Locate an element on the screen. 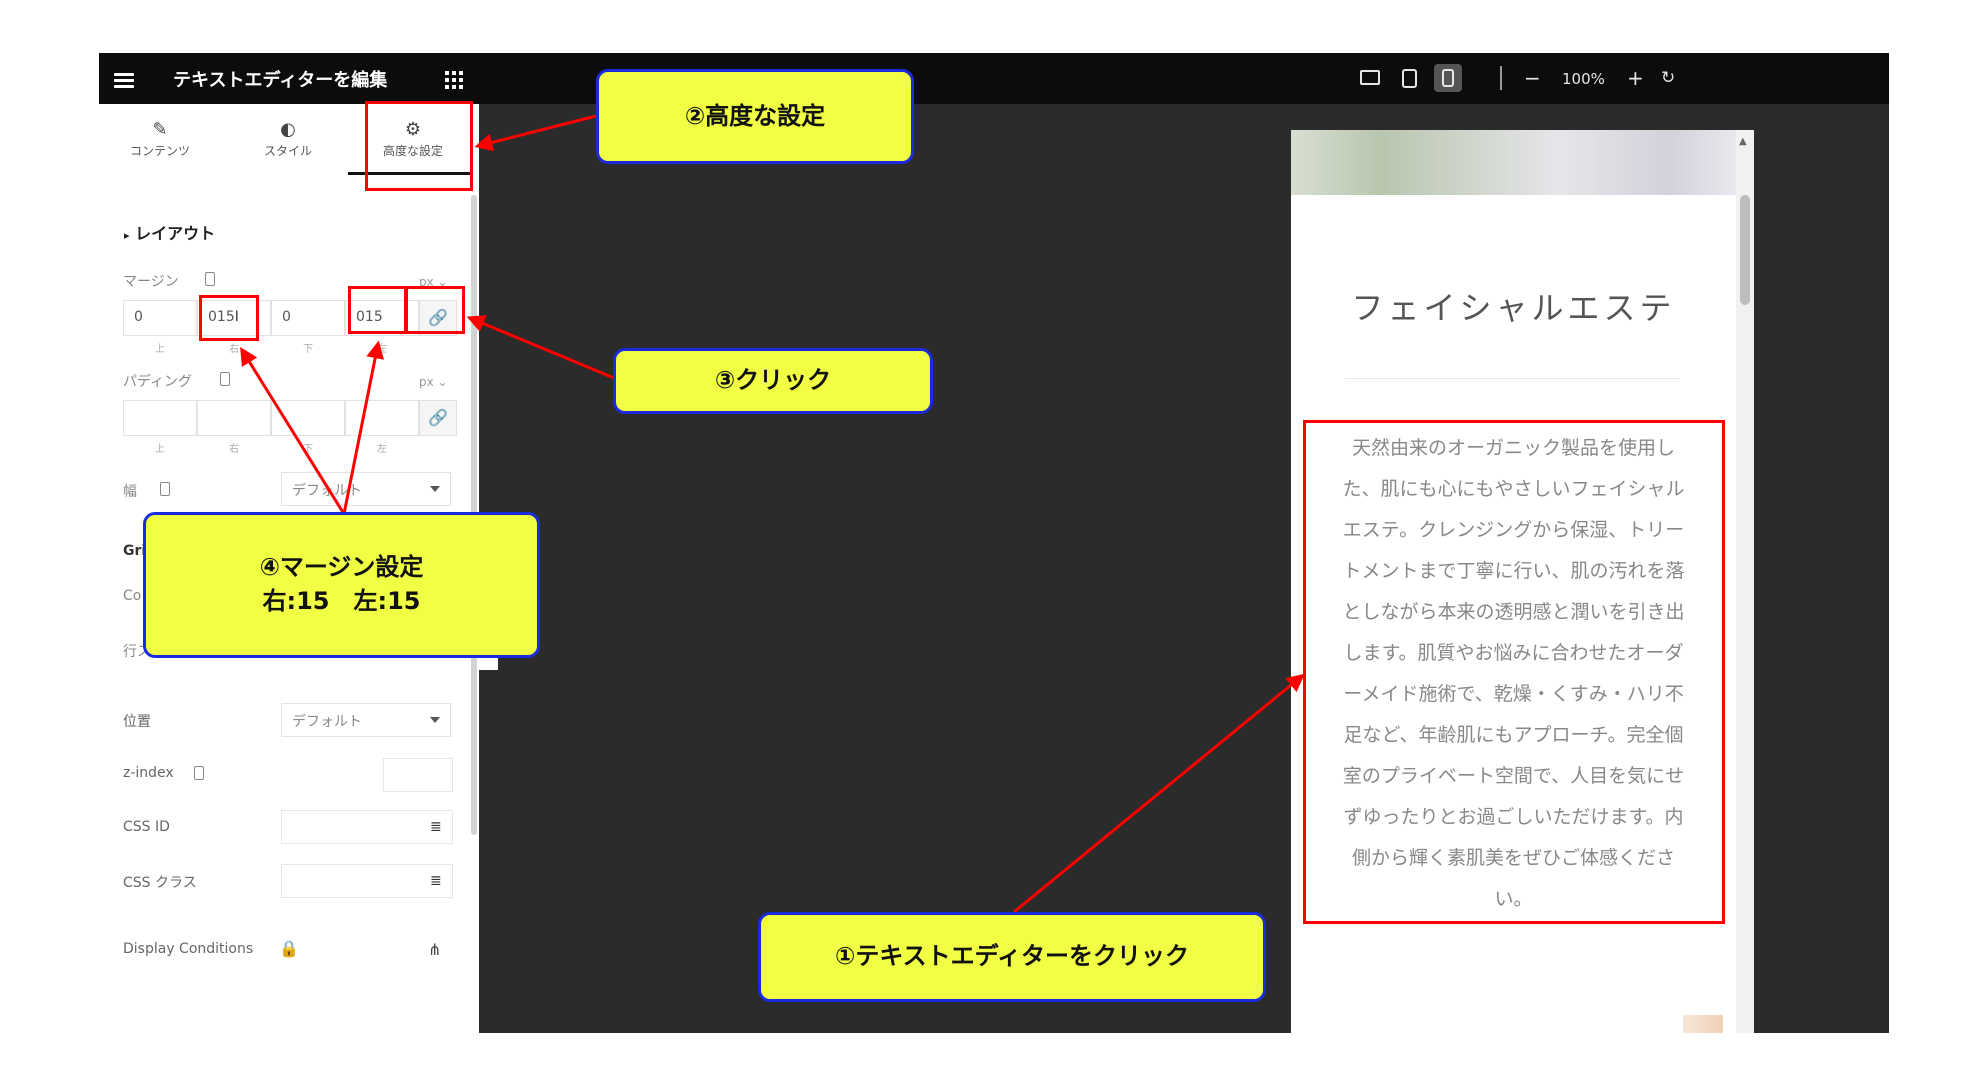 The image size is (1980, 1080). callout-step1: ①テキストエディターをクリック is located at coordinates (1012, 957).